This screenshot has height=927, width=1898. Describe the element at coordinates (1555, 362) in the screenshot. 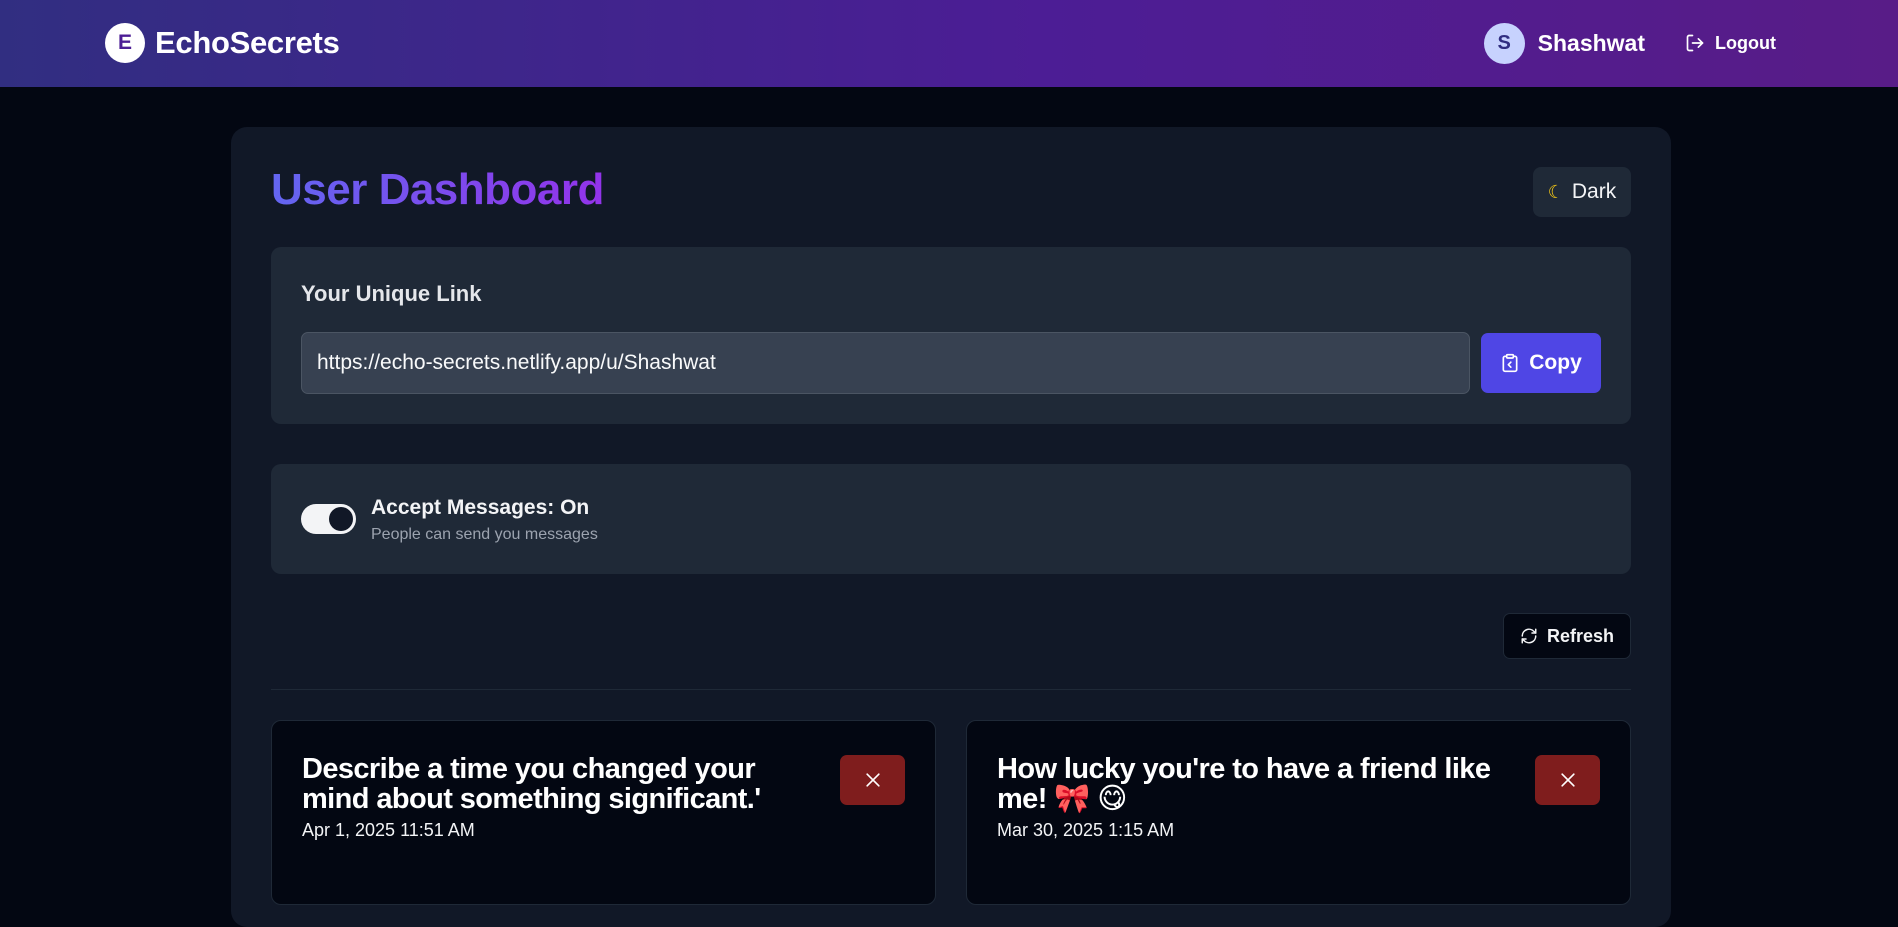

I see `copy-label: Copy` at that location.